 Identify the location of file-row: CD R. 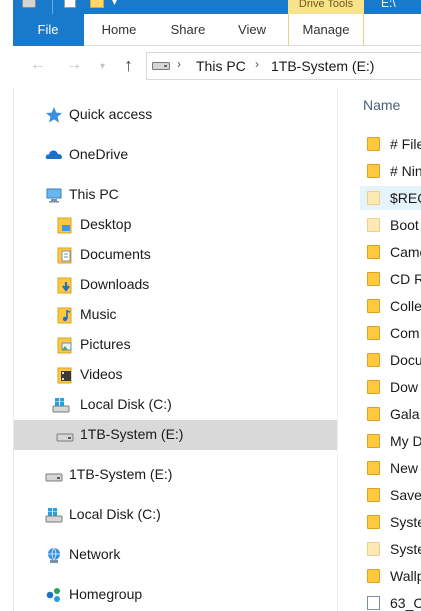
(390, 279).